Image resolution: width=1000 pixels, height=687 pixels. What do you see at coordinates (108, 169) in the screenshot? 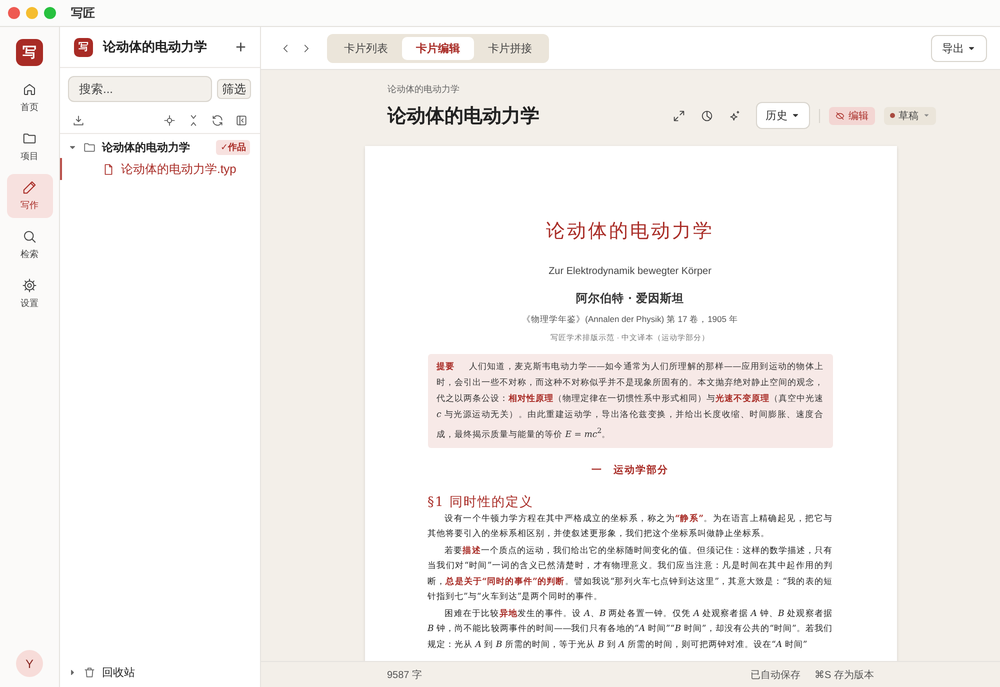
I see `file-icon` at bounding box center [108, 169].